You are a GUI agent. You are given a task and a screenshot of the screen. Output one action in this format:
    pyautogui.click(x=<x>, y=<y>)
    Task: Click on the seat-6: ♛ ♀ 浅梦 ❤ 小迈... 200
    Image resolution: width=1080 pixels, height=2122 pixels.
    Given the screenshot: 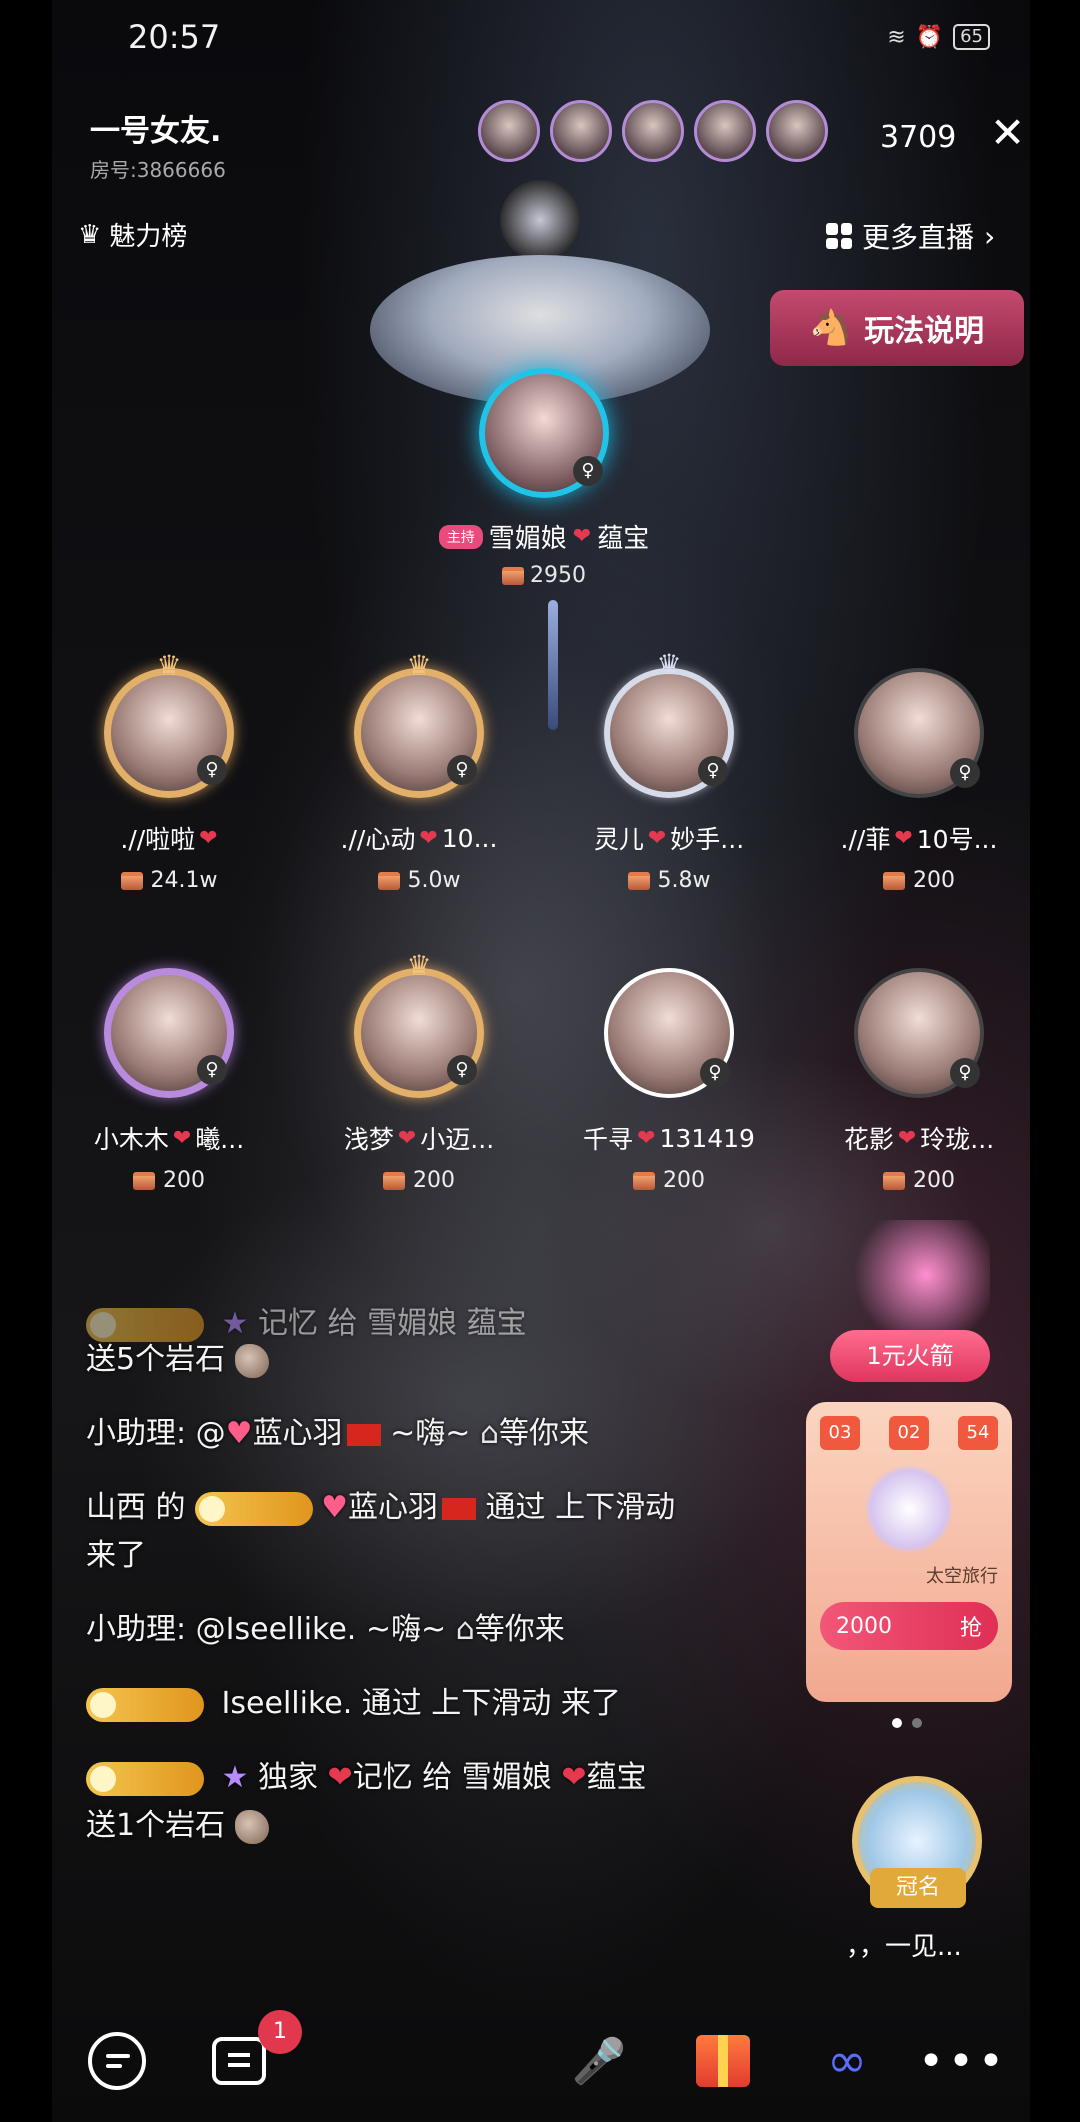 What is the action you would take?
    pyautogui.click(x=419, y=1071)
    